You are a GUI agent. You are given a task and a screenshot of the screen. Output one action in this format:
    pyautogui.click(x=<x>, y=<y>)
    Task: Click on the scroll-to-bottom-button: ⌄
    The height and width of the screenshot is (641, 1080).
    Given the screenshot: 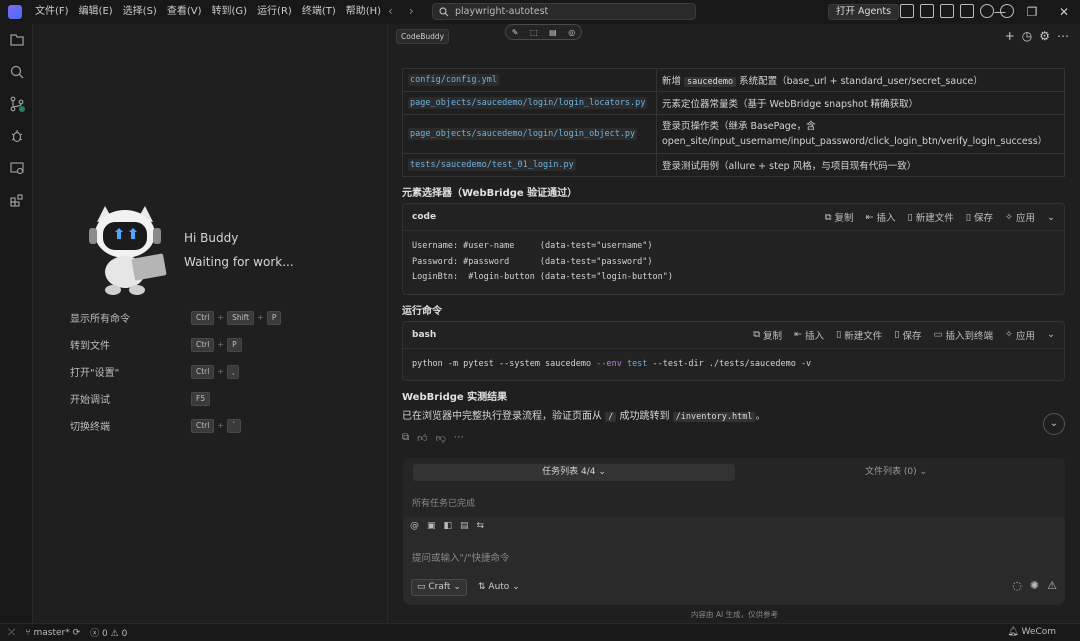 What is the action you would take?
    pyautogui.click(x=1054, y=424)
    